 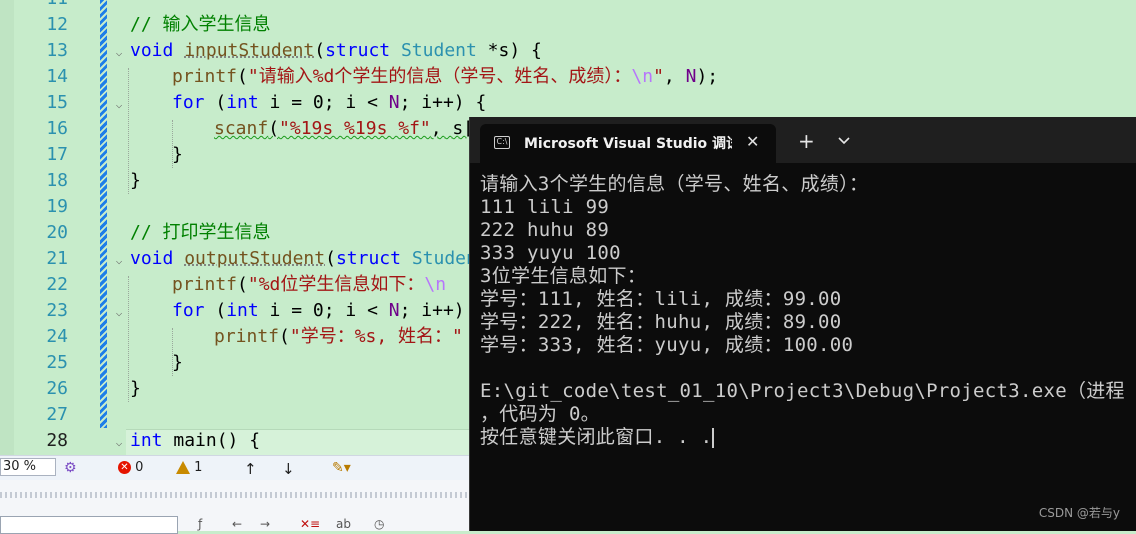 What do you see at coordinates (597, 437) in the screenshot?
I see `terminal-output-line: 按任意键关闭此窗口. . .` at bounding box center [597, 437].